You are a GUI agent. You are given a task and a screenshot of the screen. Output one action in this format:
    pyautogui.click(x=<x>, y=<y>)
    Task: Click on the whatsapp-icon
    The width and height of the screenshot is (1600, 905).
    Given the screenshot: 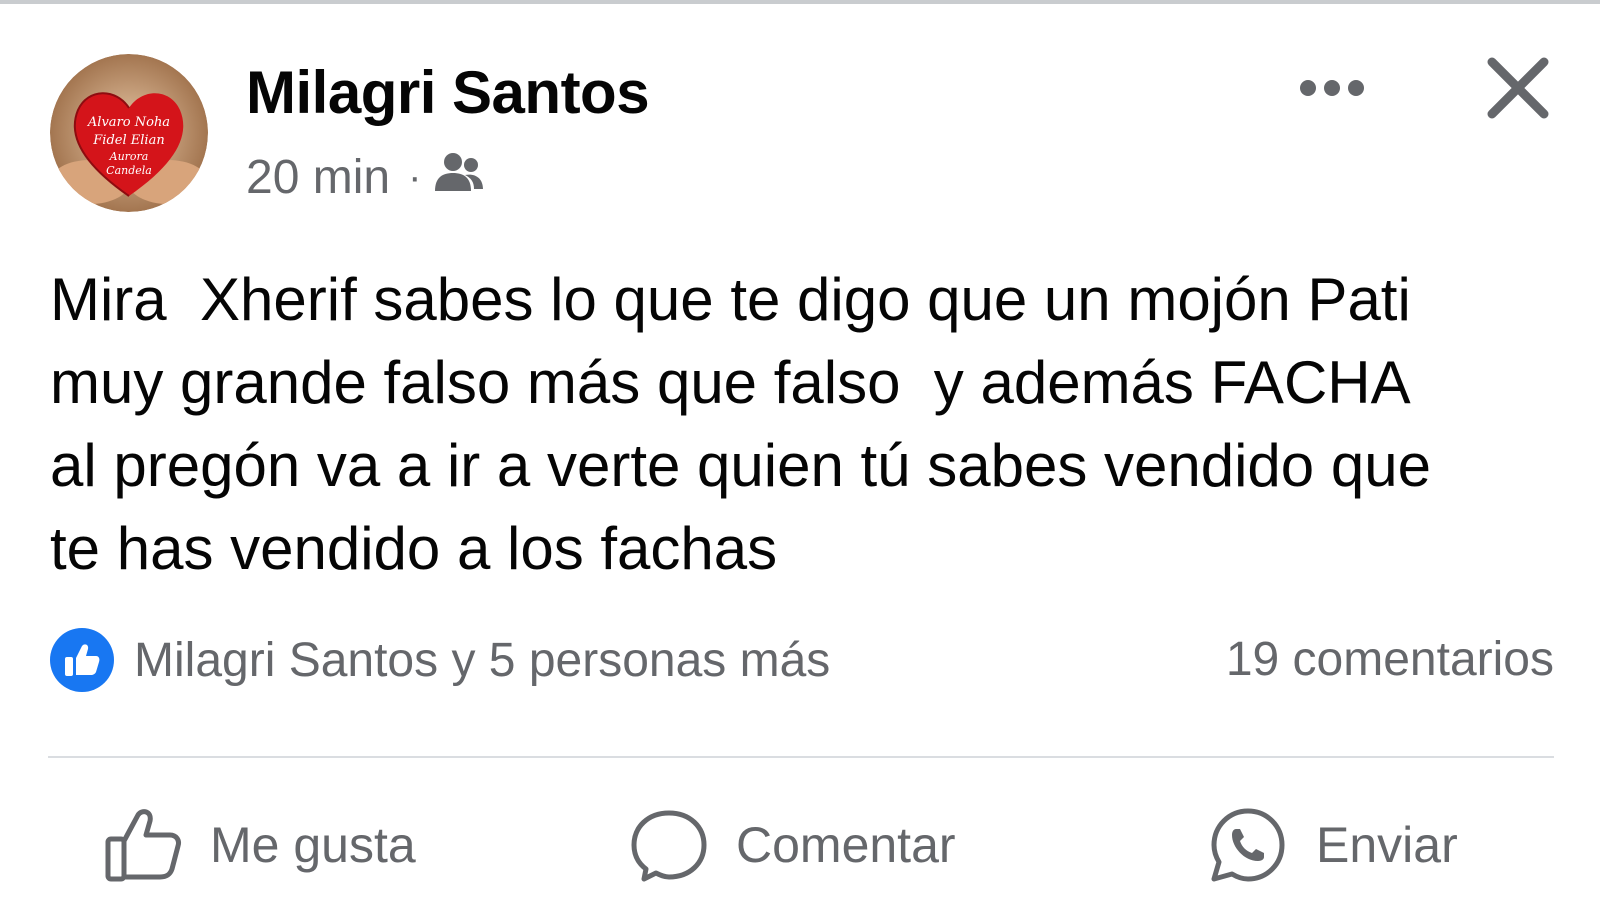 What is the action you would take?
    pyautogui.click(x=1248, y=845)
    